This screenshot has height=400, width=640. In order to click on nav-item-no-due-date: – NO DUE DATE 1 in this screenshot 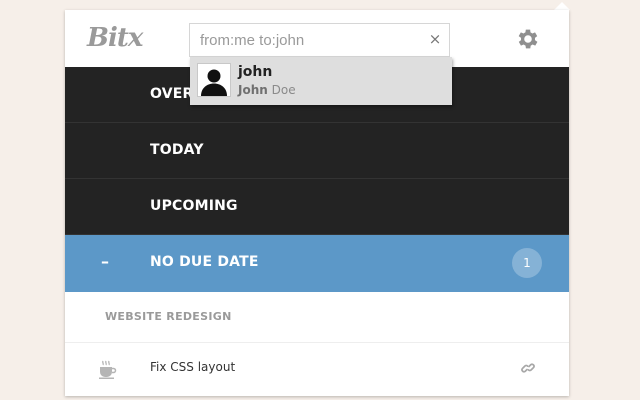, I will do `click(317, 263)`.